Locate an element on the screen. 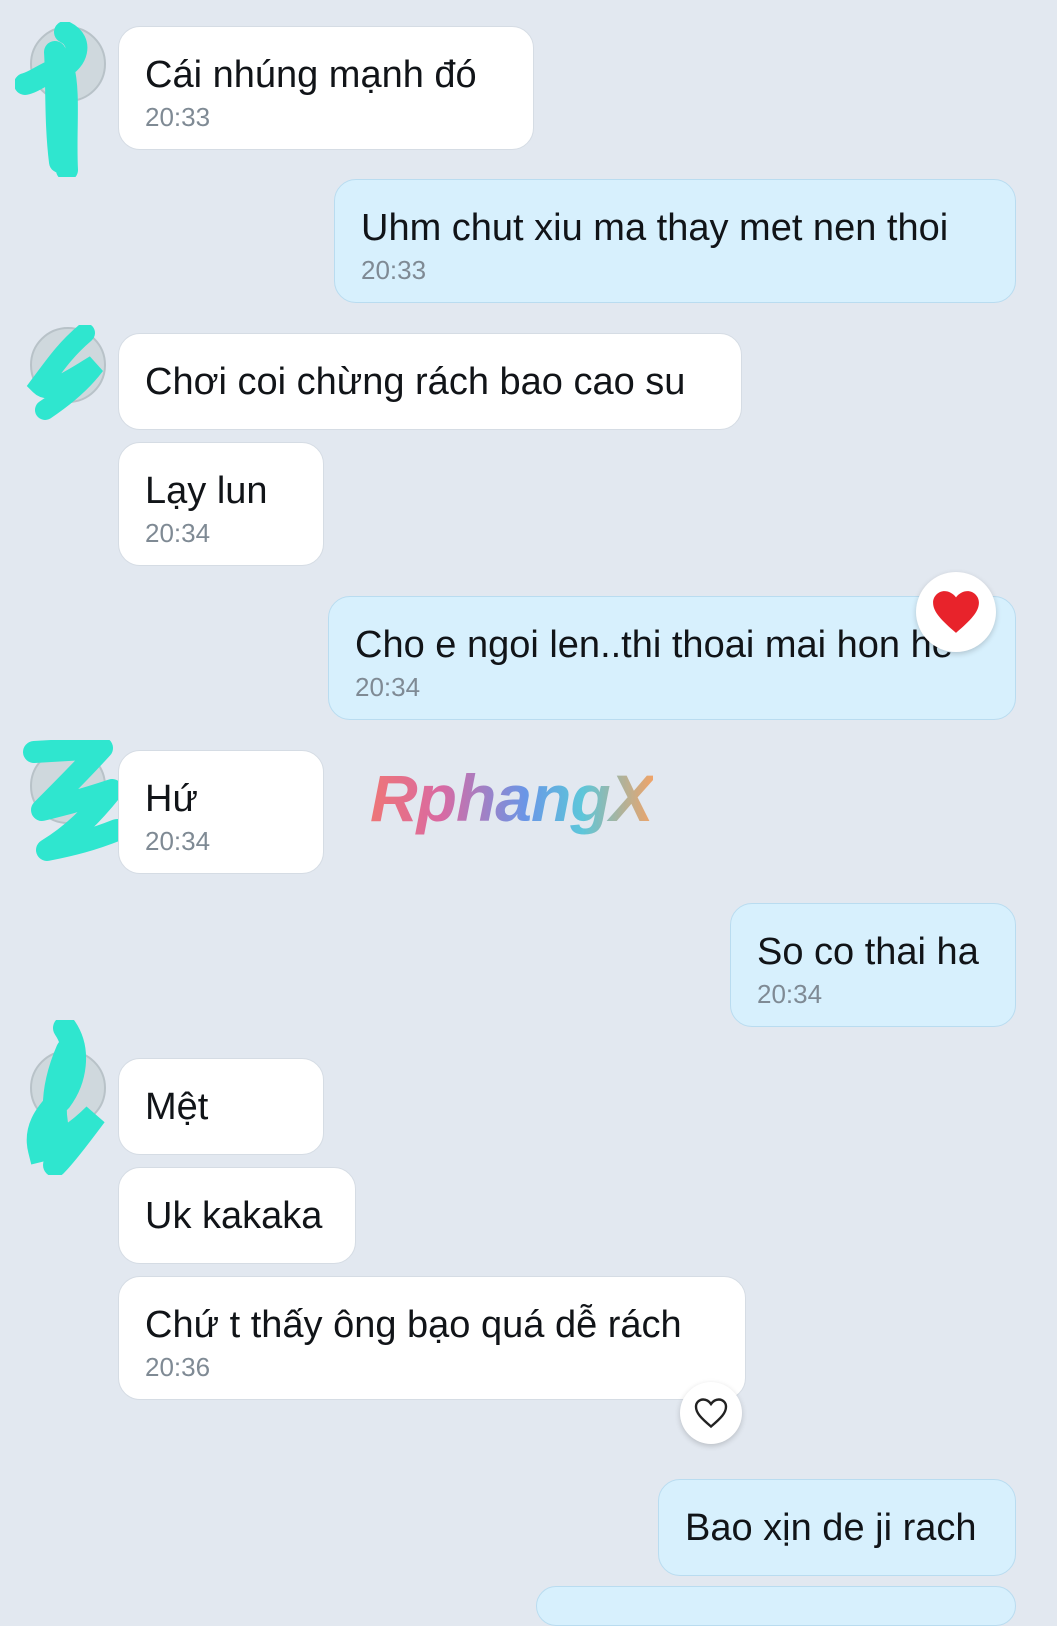  message-text: So co thai ha is located at coordinates (868, 952).